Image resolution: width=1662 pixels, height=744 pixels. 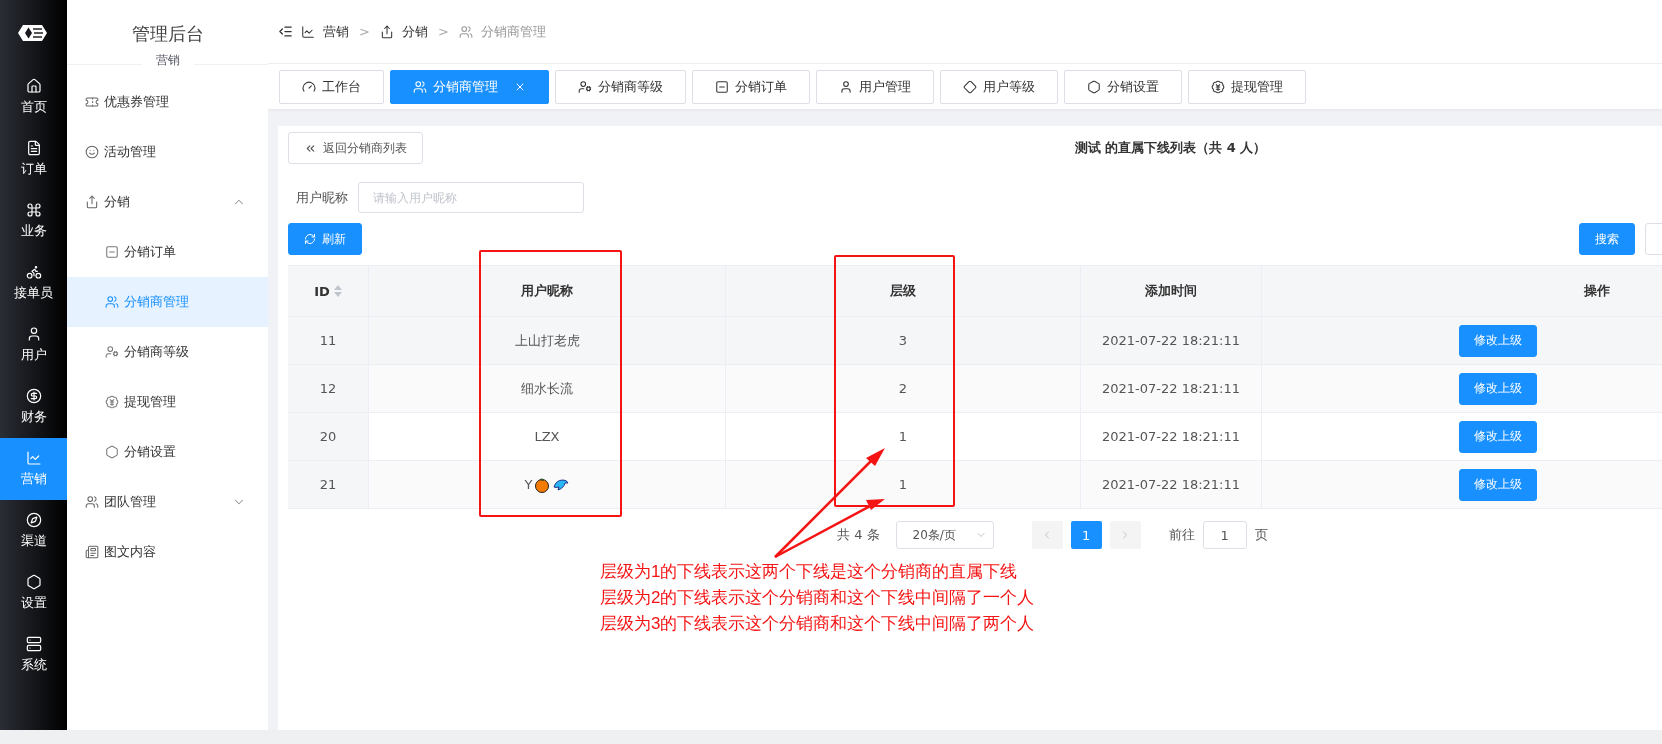 What do you see at coordinates (33, 159) in the screenshot?
I see `rail-item: 订单` at bounding box center [33, 159].